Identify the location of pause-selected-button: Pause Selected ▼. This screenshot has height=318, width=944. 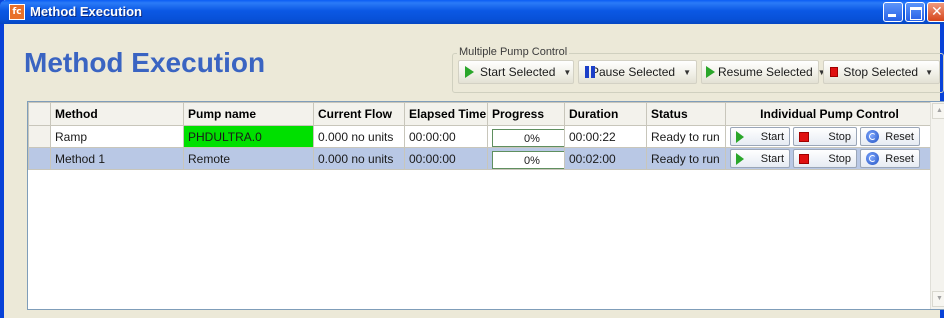
(637, 72).